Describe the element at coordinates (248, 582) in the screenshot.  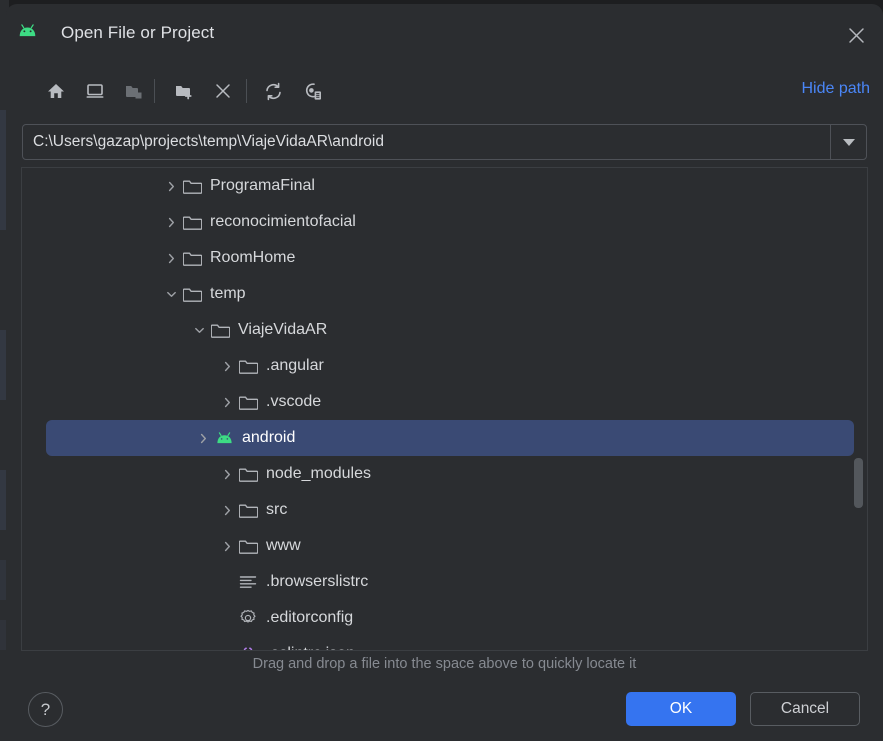
I see `text-file-icon` at that location.